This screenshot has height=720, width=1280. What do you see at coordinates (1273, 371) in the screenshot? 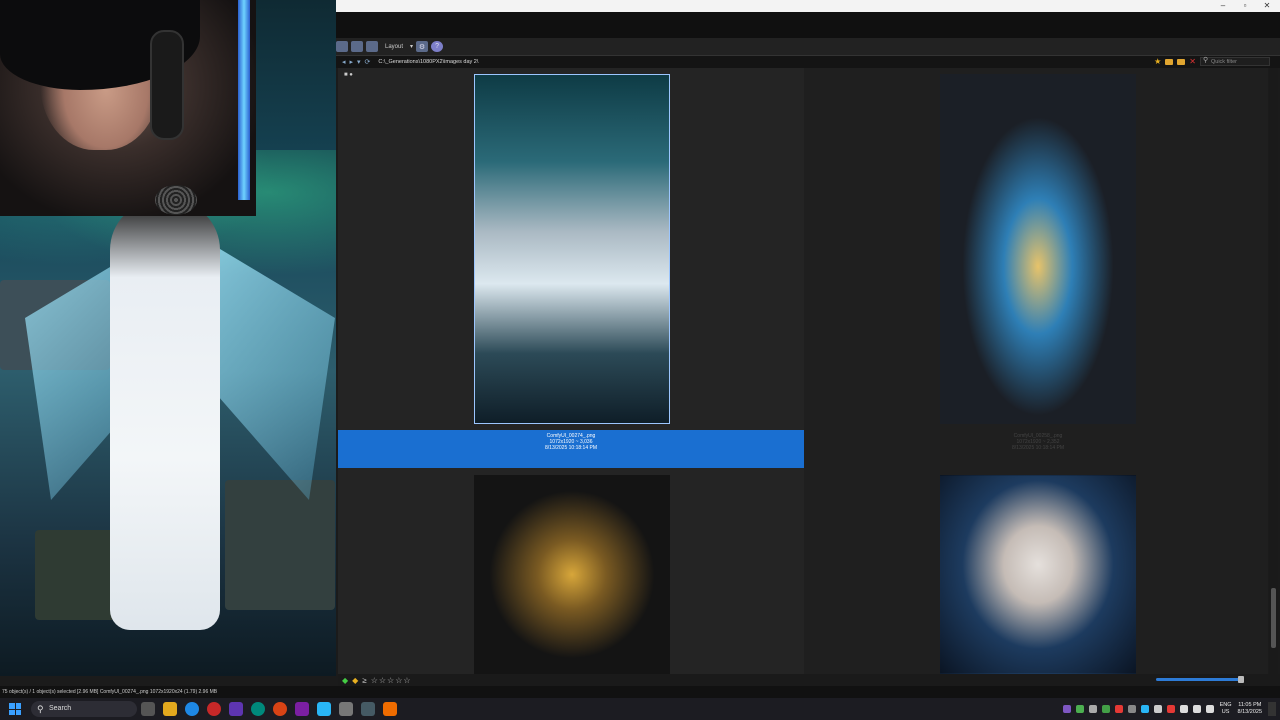
I see `thumbnail-scrollbar` at bounding box center [1273, 371].